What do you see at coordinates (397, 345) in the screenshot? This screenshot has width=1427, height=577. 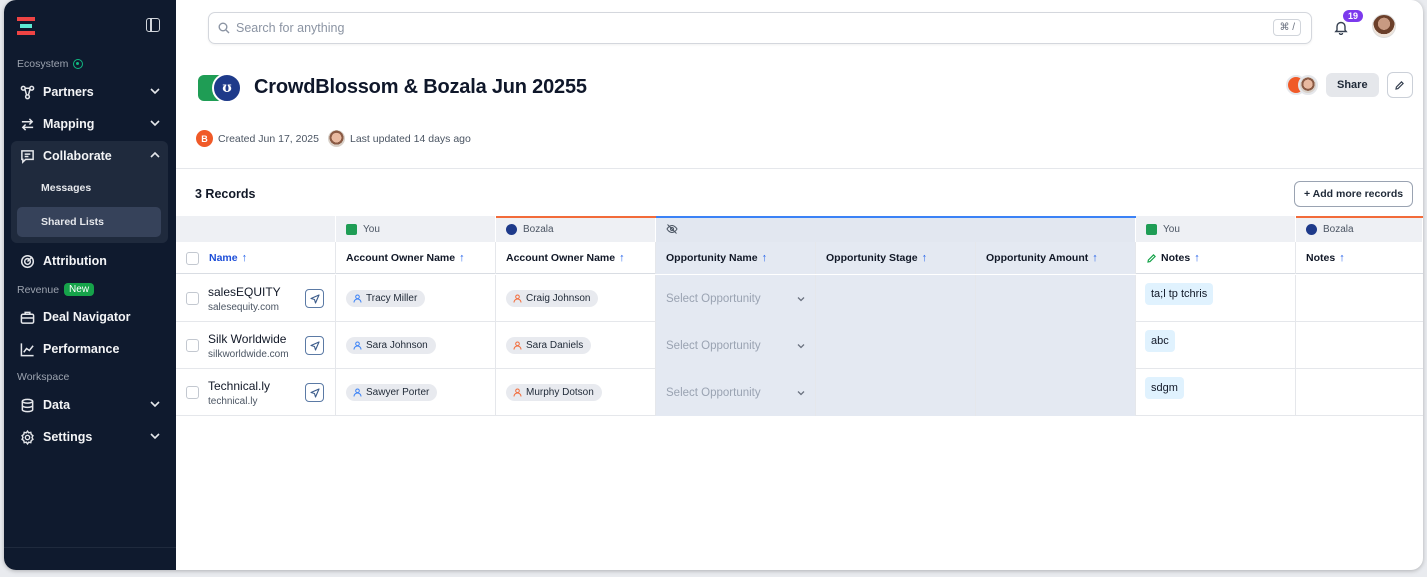 I see `owner-name: Sara Johnson` at bounding box center [397, 345].